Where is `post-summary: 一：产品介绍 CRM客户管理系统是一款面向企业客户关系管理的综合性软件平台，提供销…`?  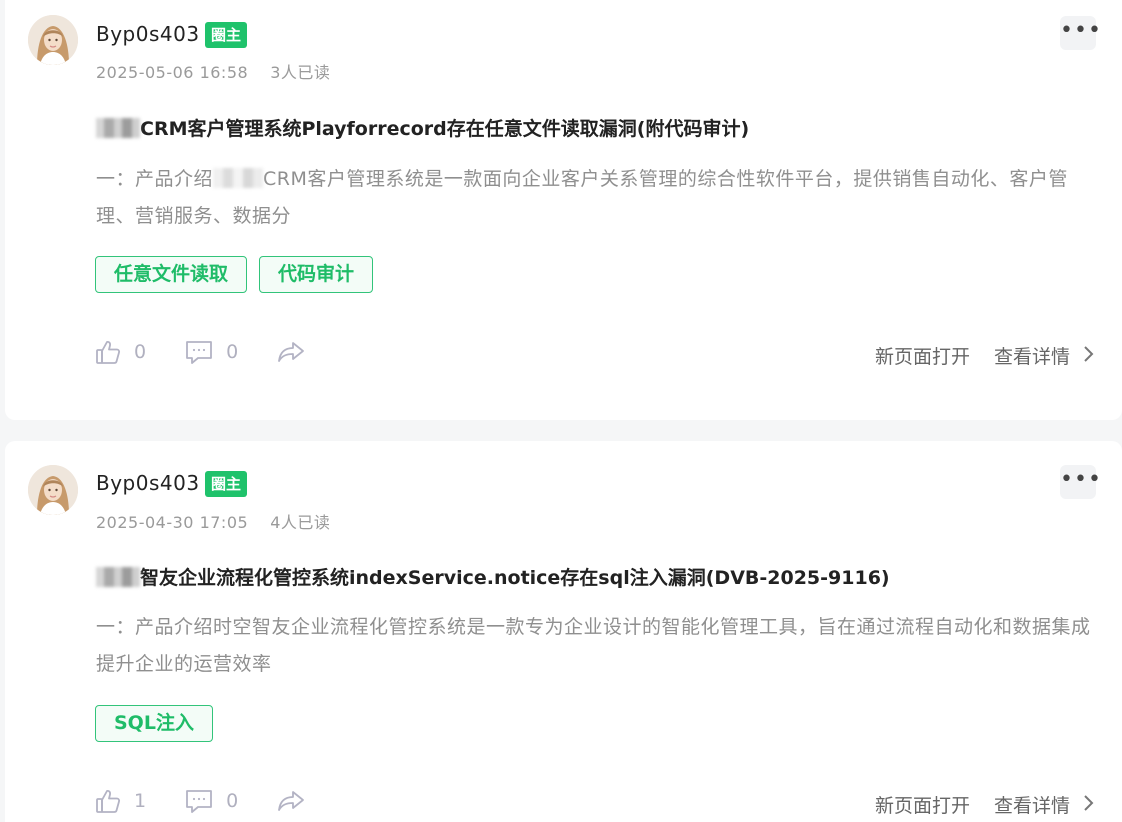
post-summary: 一：产品介绍 CRM客户管理系统是一款面向企业客户关系管理的综合性软件平台，提供销… is located at coordinates (596, 198).